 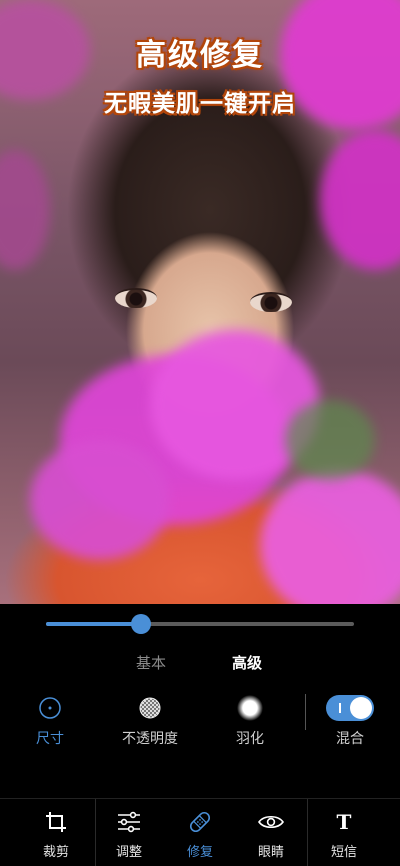 I want to click on nav-label: 修复, so click(x=199, y=852).